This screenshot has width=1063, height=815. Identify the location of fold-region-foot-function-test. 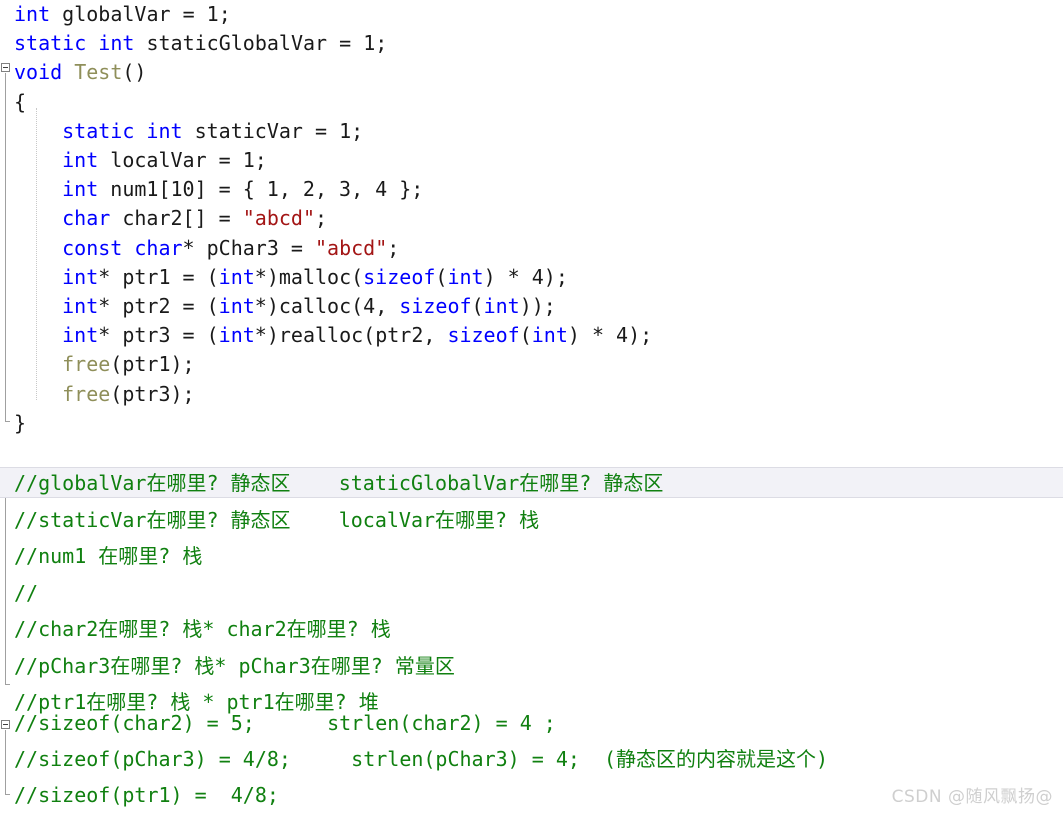
(7, 421).